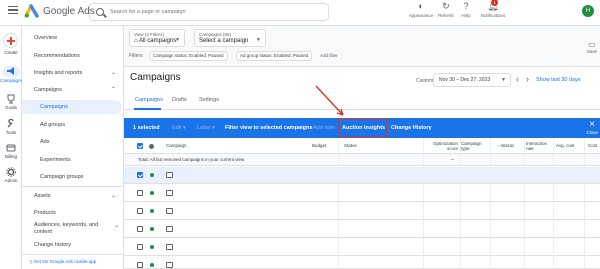  I want to click on search-box, so click(209, 12).